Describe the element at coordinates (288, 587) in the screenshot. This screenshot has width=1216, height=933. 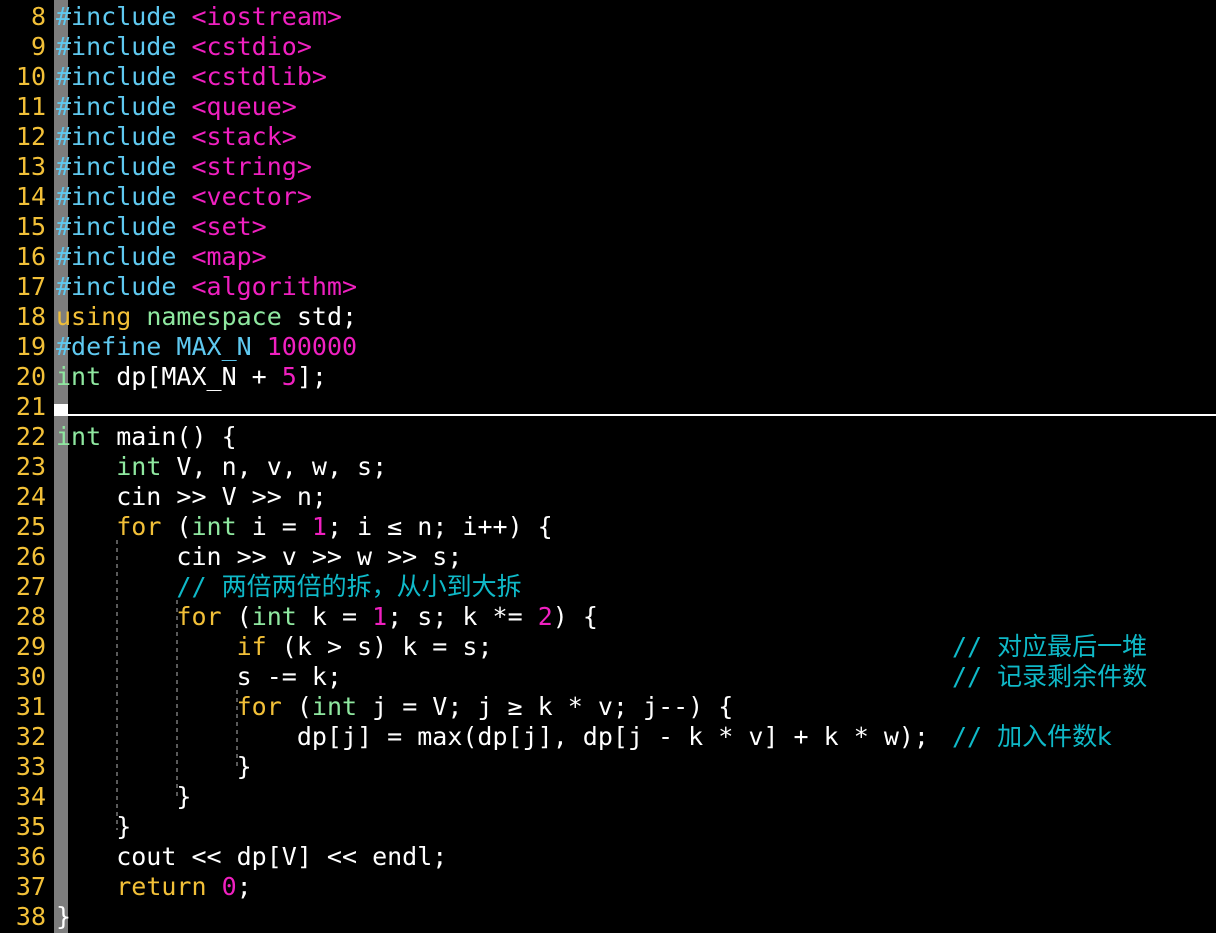
I see `line-code-text: // 两倍两倍的拆，从小到大拆` at that location.